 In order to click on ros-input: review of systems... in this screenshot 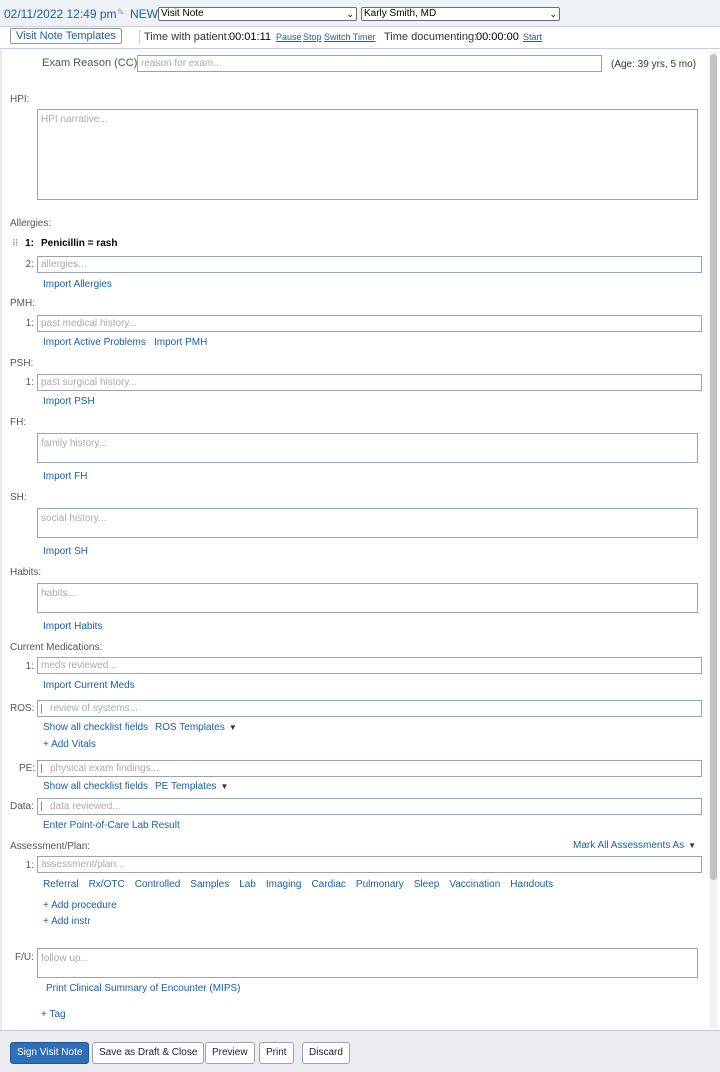, I will do `click(369, 708)`.